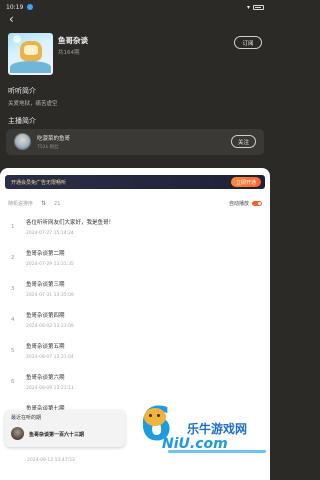 This screenshot has height=480, width=320. Describe the element at coordinates (135, 291) in the screenshot. I see `list-item: 3 鱼哥杂谈第三期 2024-07-31 13:35:09` at that location.